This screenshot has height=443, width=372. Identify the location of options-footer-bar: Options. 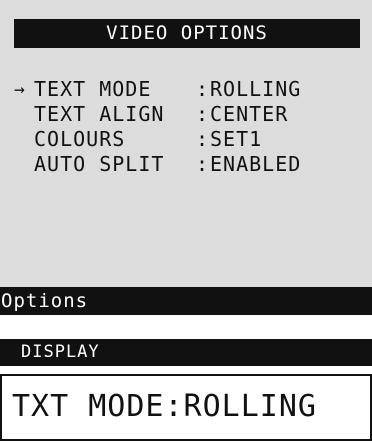
(186, 301).